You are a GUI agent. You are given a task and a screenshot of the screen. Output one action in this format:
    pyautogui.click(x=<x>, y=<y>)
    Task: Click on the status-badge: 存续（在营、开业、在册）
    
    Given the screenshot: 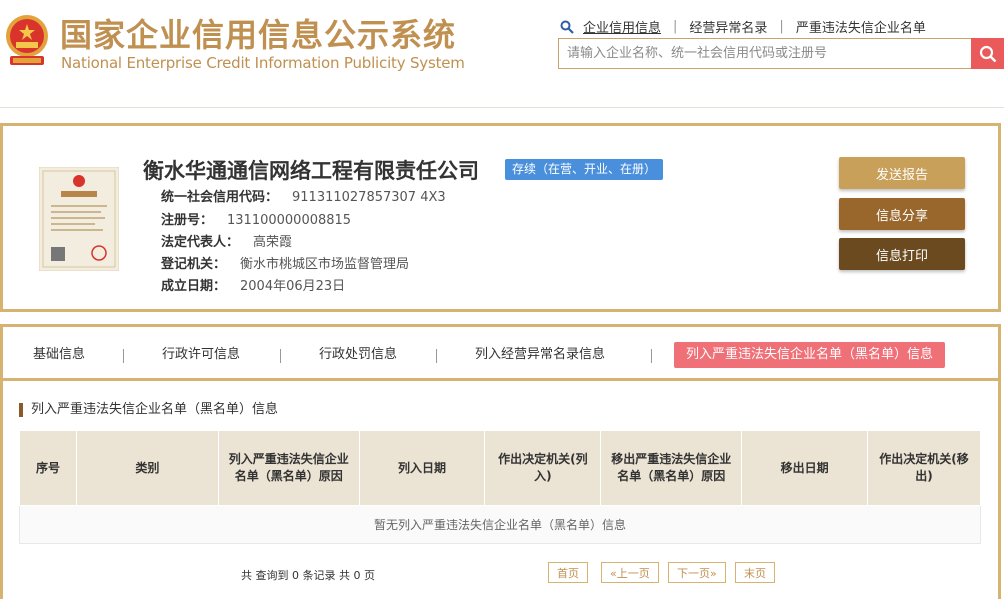 What is the action you would take?
    pyautogui.click(x=584, y=169)
    